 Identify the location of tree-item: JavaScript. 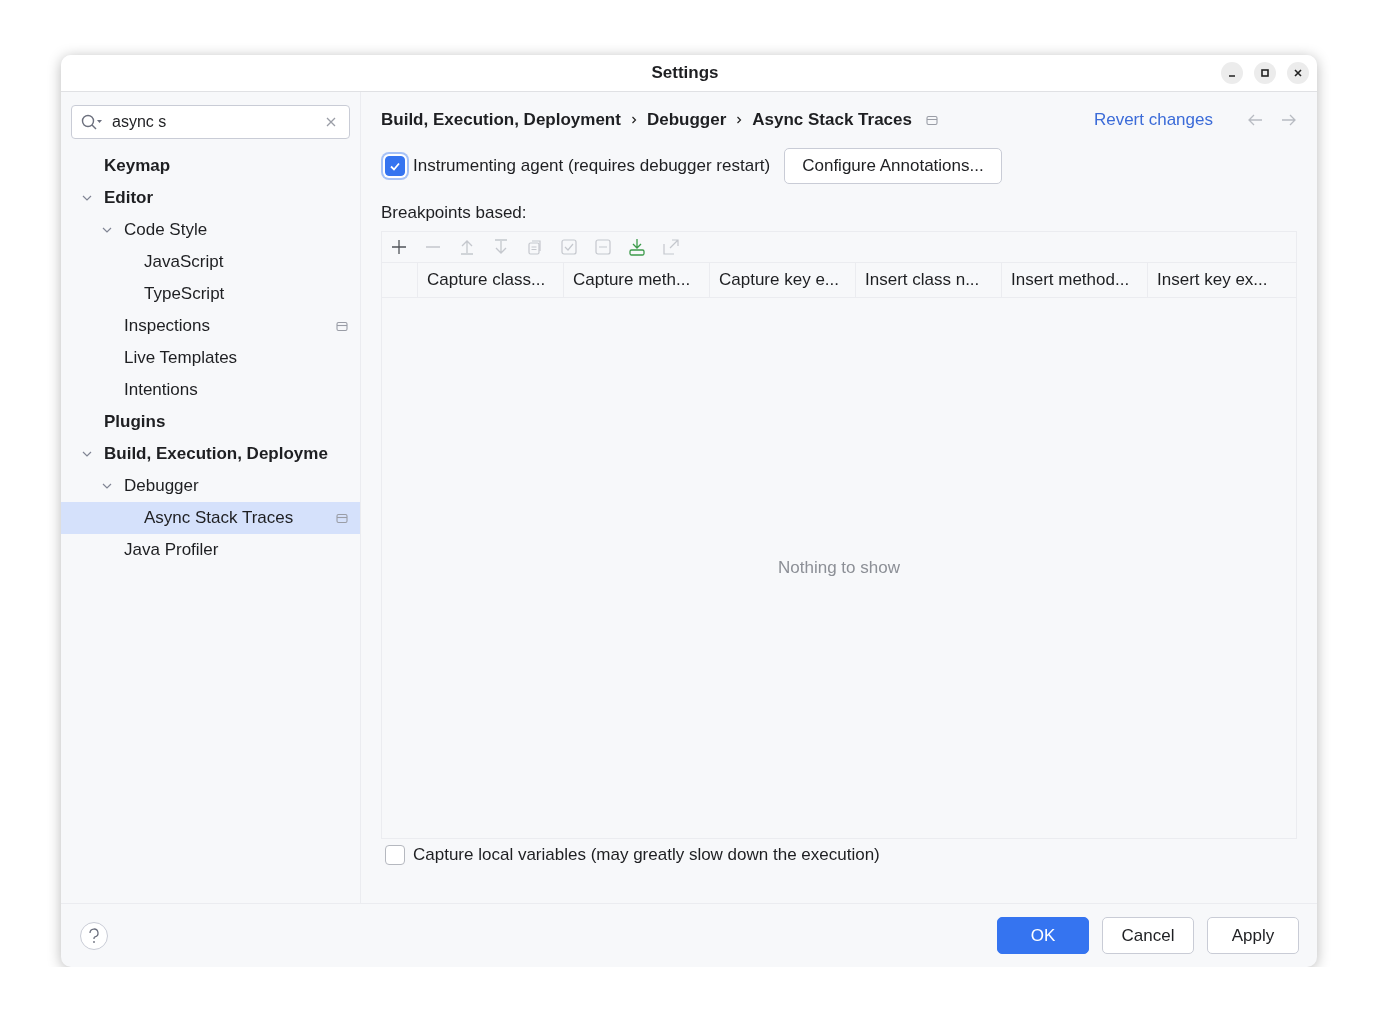
(210, 262).